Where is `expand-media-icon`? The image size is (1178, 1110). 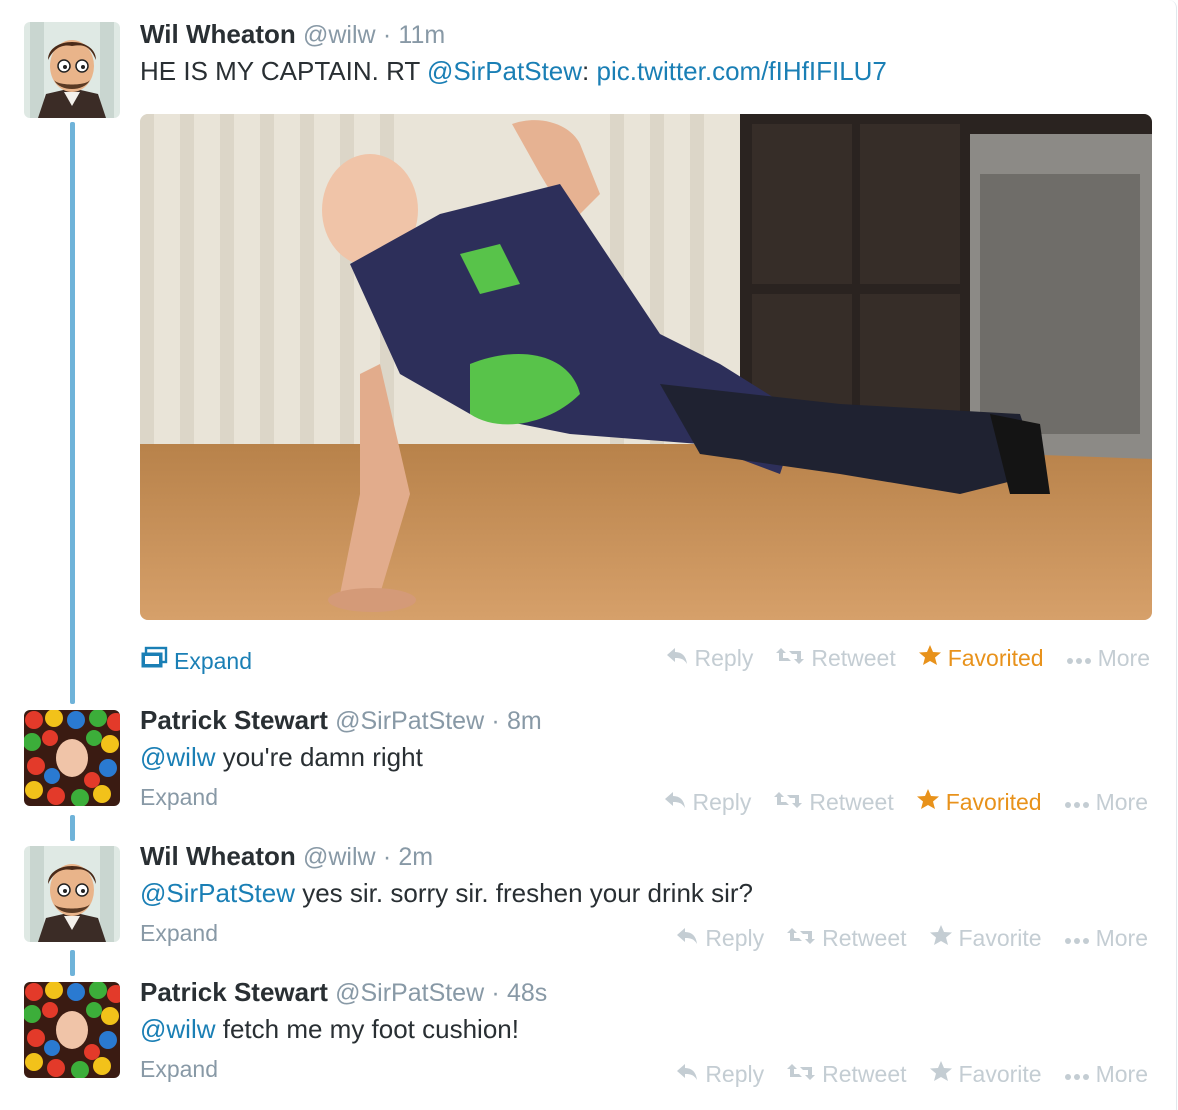 expand-media-icon is located at coordinates (154, 661).